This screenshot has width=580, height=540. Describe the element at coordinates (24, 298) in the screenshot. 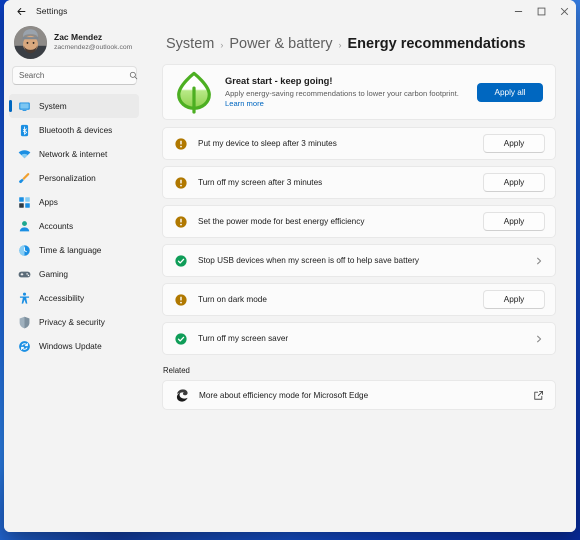

I see `accessibility-person-icon` at that location.